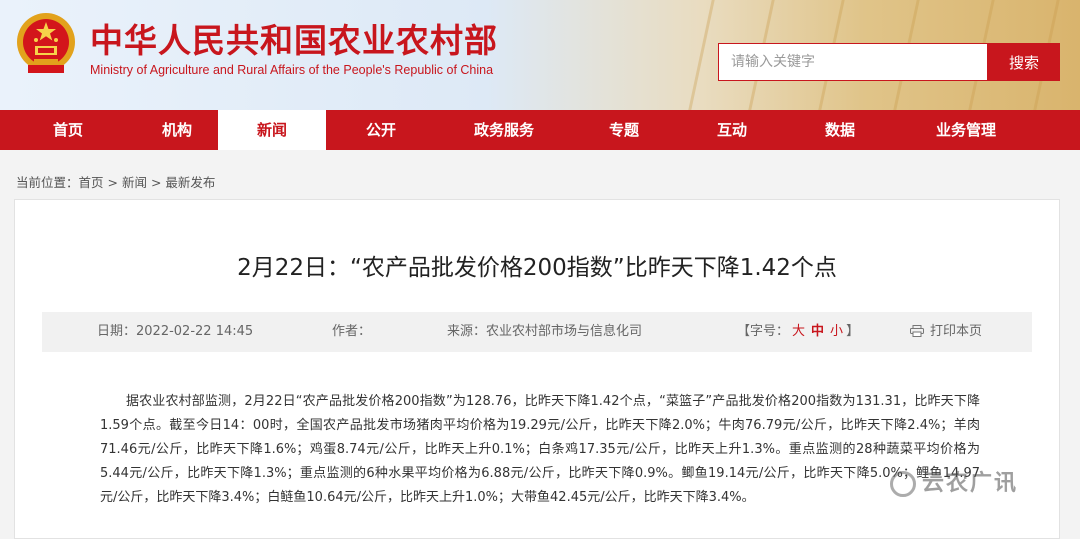  Describe the element at coordinates (840, 130) in the screenshot. I see `nav-item-data: 数据` at that location.